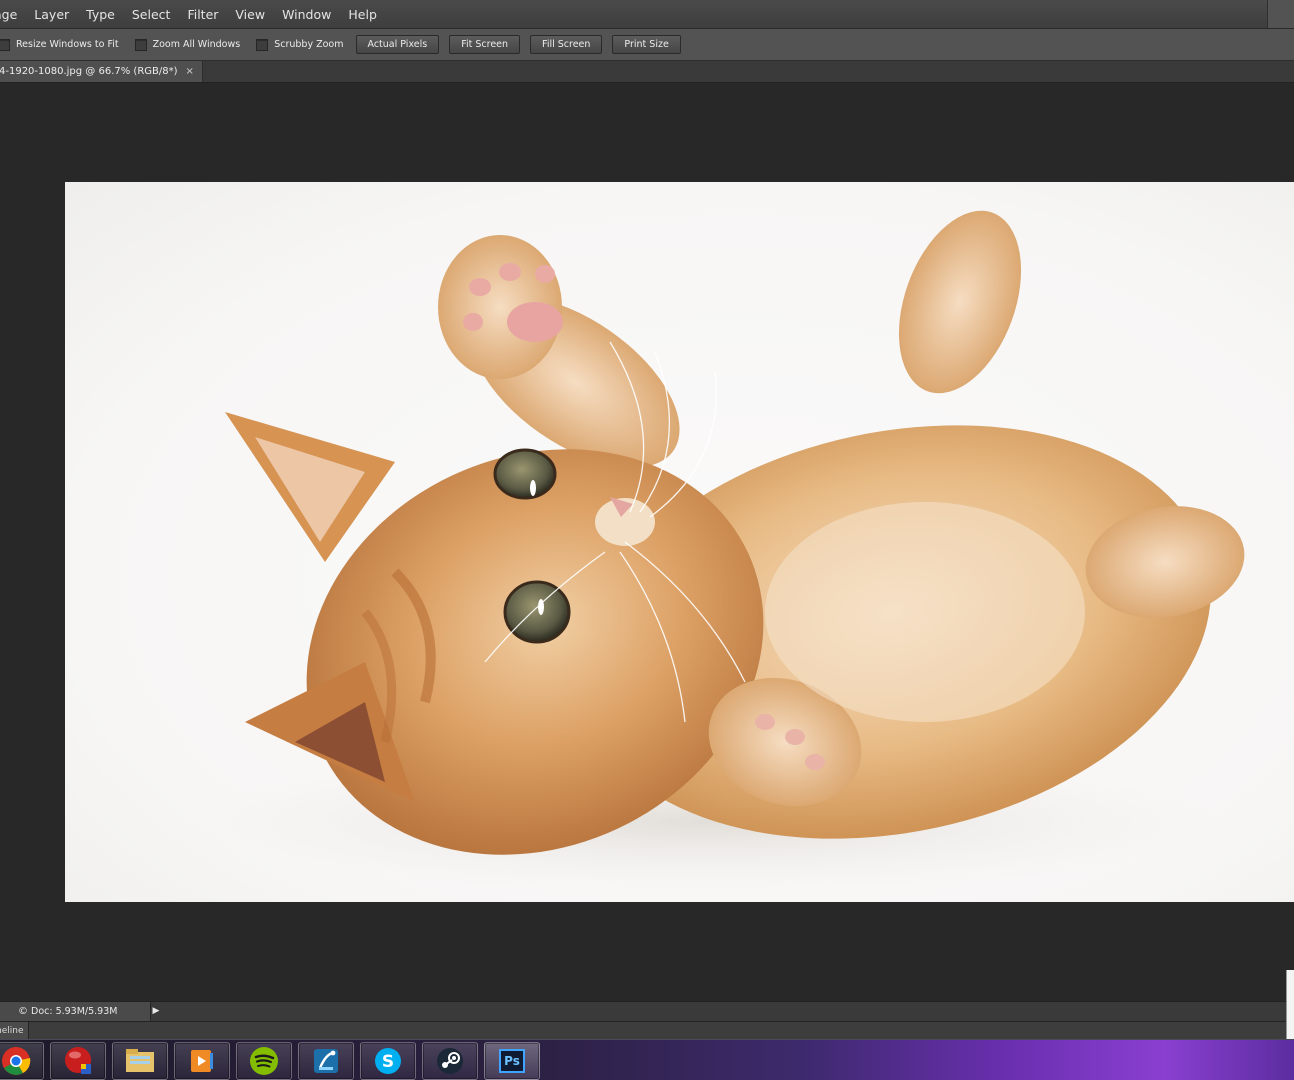 Image resolution: width=1294 pixels, height=1080 pixels. What do you see at coordinates (8, 14) in the screenshot?
I see `menu-image: age` at bounding box center [8, 14].